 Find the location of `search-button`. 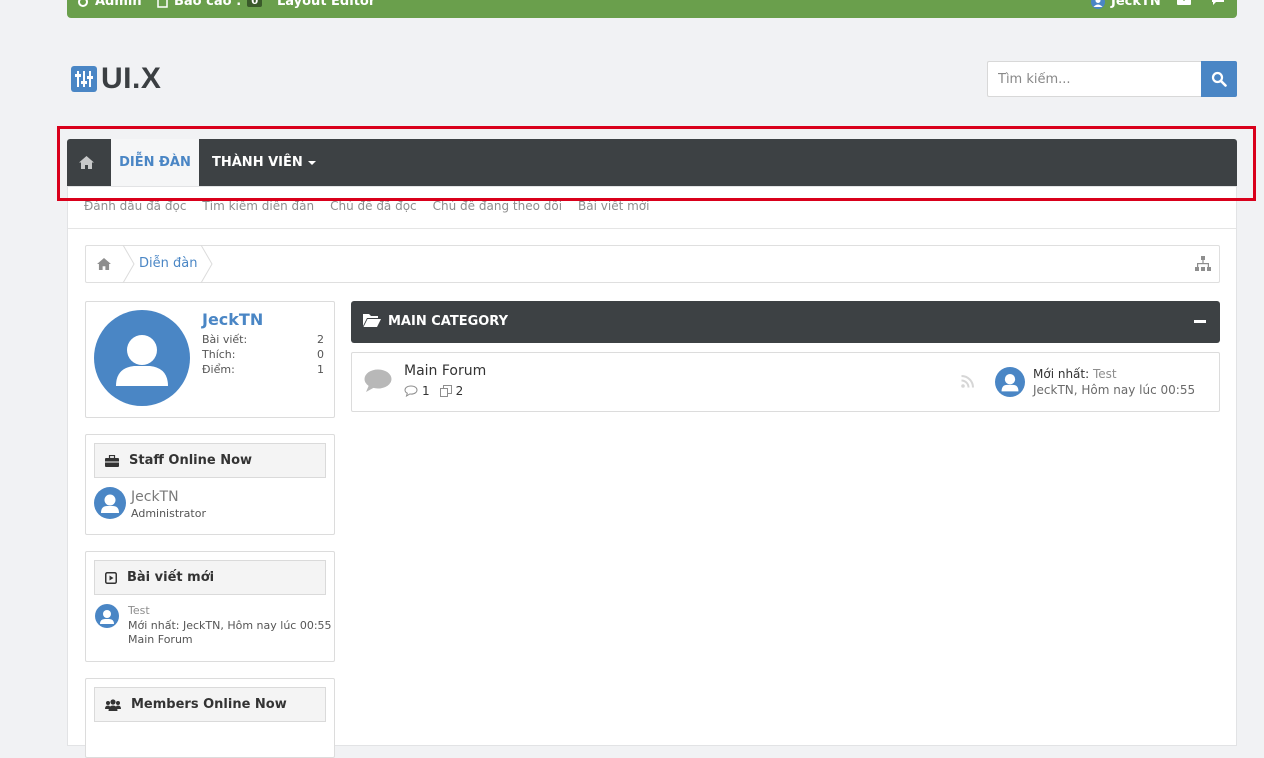

search-button is located at coordinates (1219, 79).